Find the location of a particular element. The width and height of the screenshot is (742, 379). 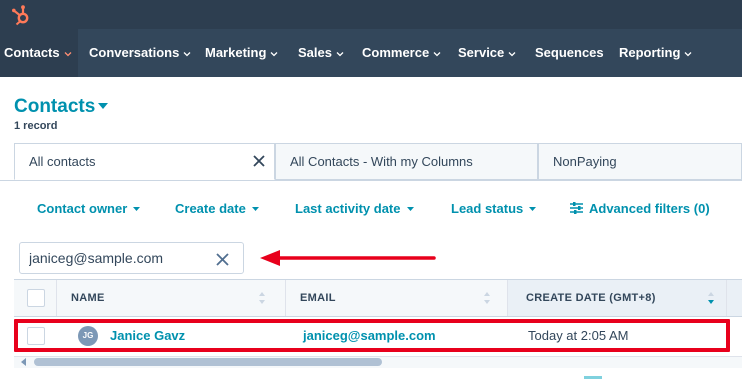

tab-all-contacts-with-my-columns: All Contacts - With my Columns is located at coordinates (406, 161).